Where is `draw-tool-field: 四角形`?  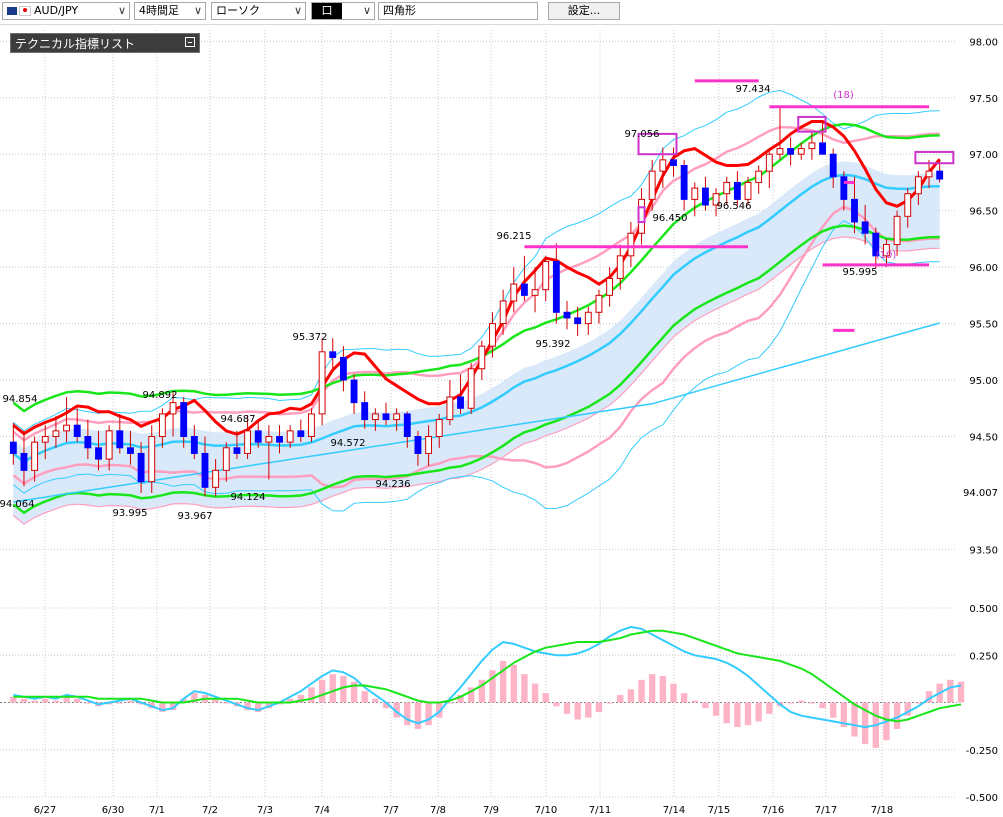
draw-tool-field: 四角形 is located at coordinates (458, 11).